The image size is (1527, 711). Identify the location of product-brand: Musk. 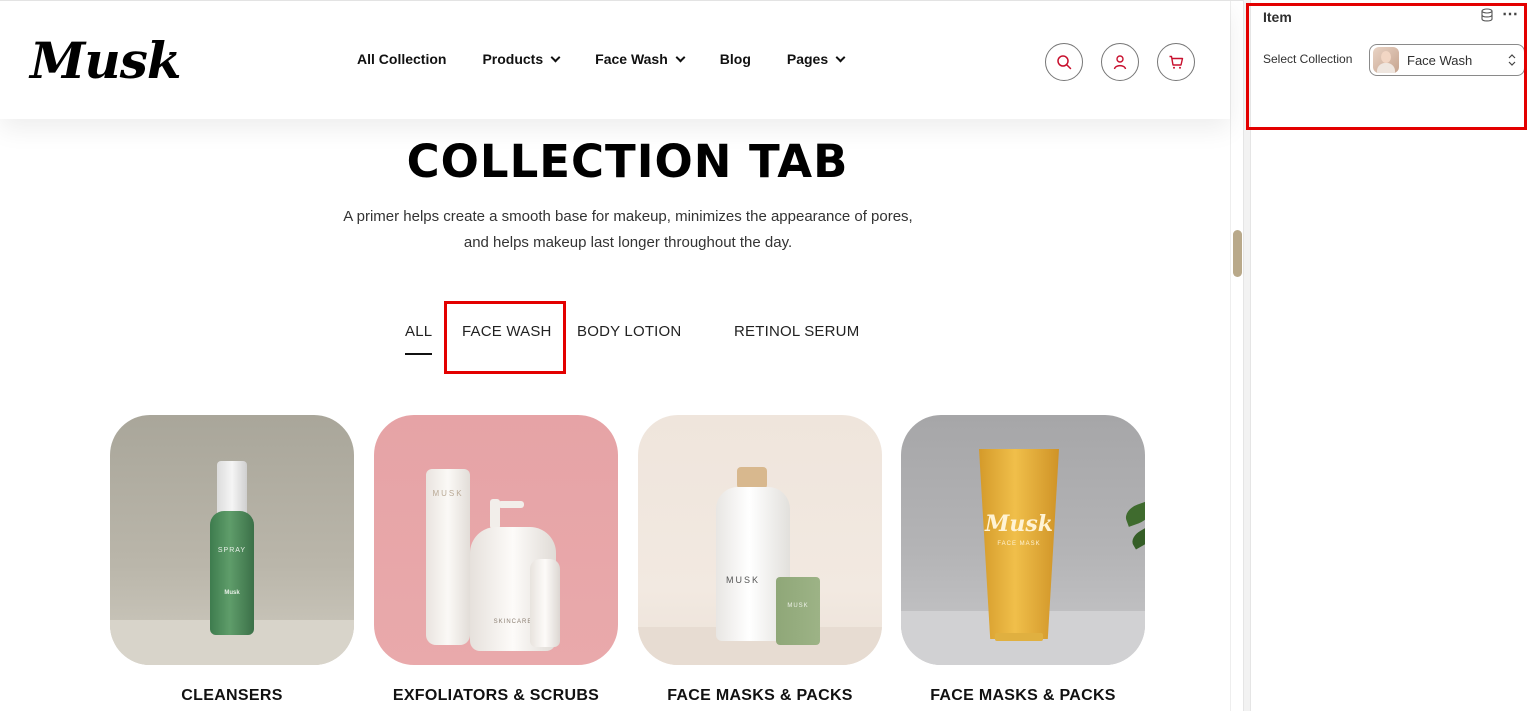
(232, 593).